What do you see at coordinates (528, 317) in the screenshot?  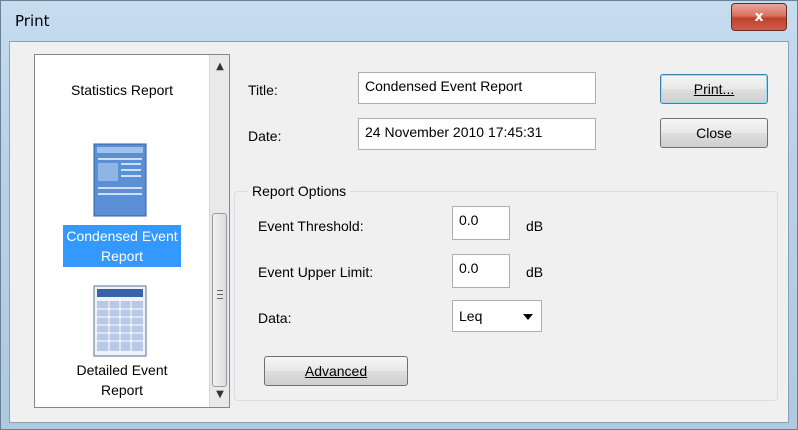 I see `chevron-down-icon` at bounding box center [528, 317].